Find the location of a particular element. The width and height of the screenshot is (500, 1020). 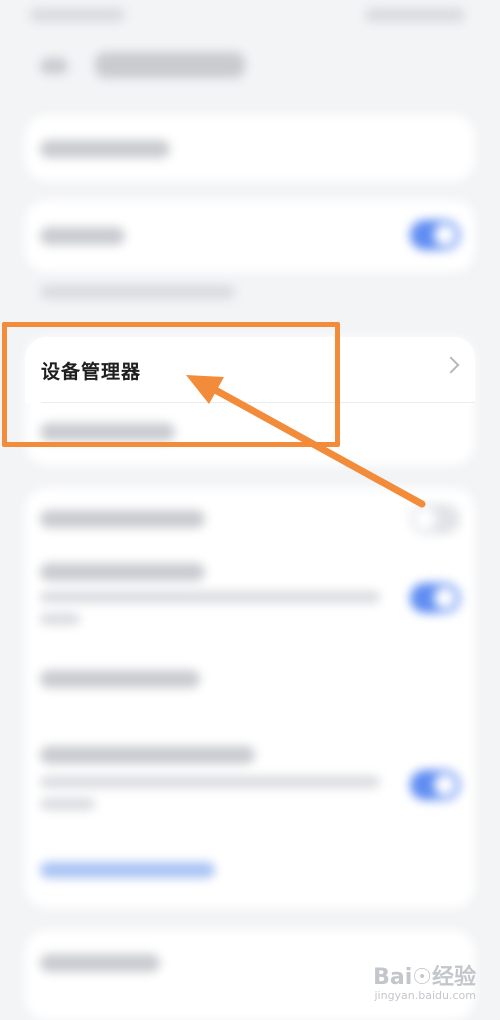

baidu-watermark: Bai☉经验 jingyan.baidu.com is located at coordinates (424, 980).